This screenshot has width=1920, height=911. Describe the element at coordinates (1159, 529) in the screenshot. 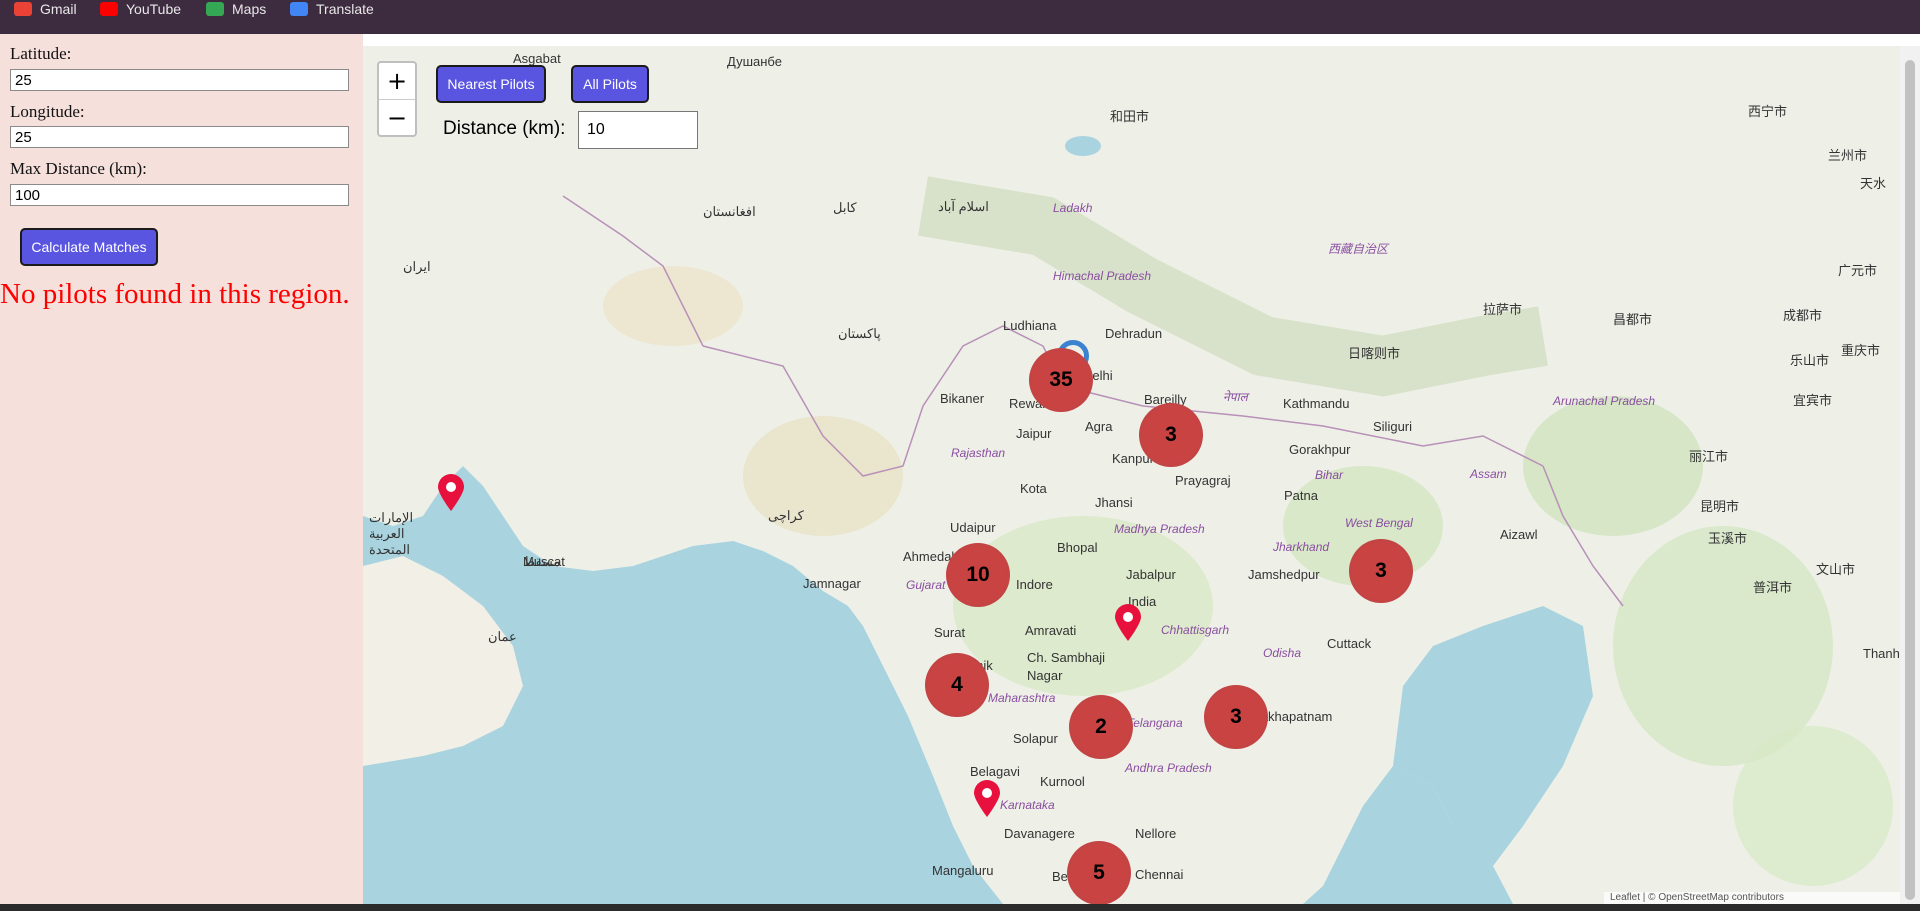

I see `map-label: Madhya Pradesh` at that location.